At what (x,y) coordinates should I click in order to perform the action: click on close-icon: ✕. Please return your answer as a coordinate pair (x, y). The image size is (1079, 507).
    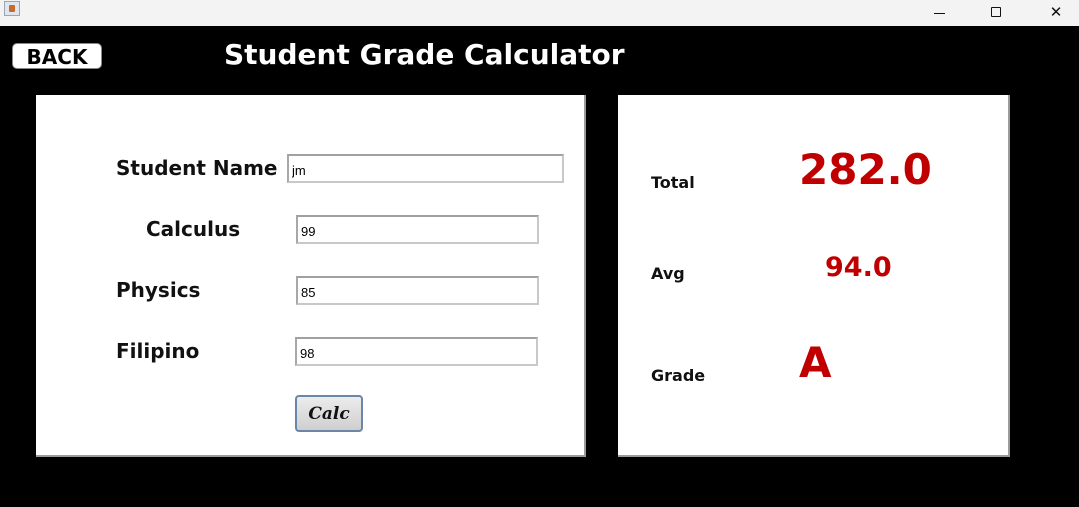
    Looking at the image, I should click on (1056, 12).